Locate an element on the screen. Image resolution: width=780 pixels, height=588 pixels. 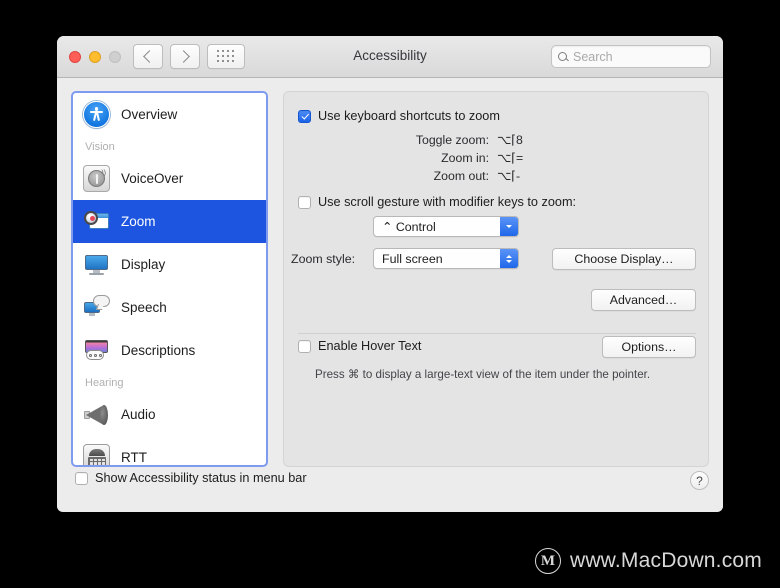
enable-hover-text-checkbox-row: Enable Hover Text is located at coordinates (359, 346).